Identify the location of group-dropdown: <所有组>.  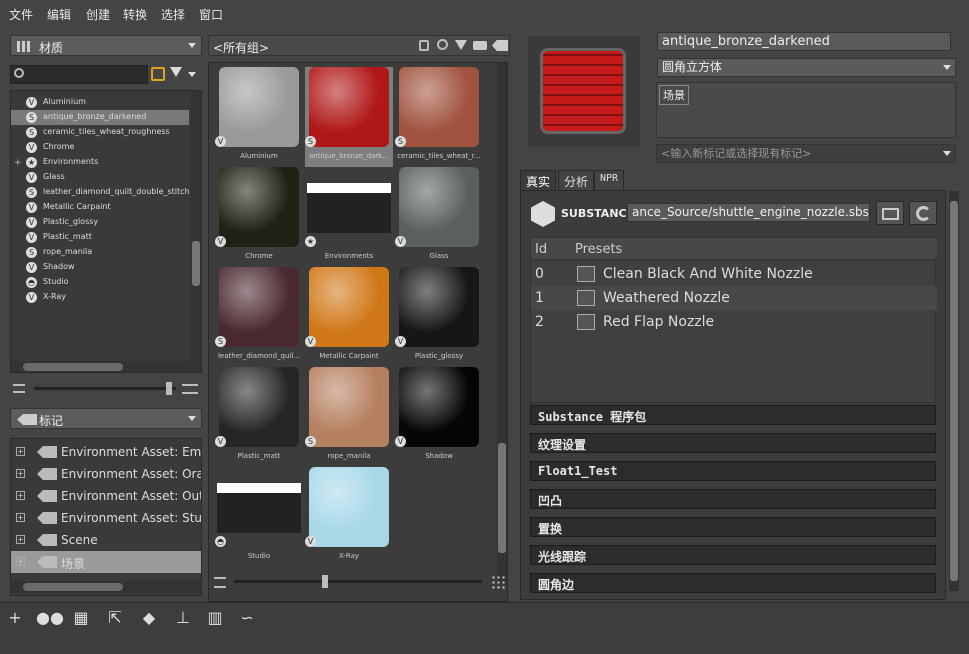
(359, 45).